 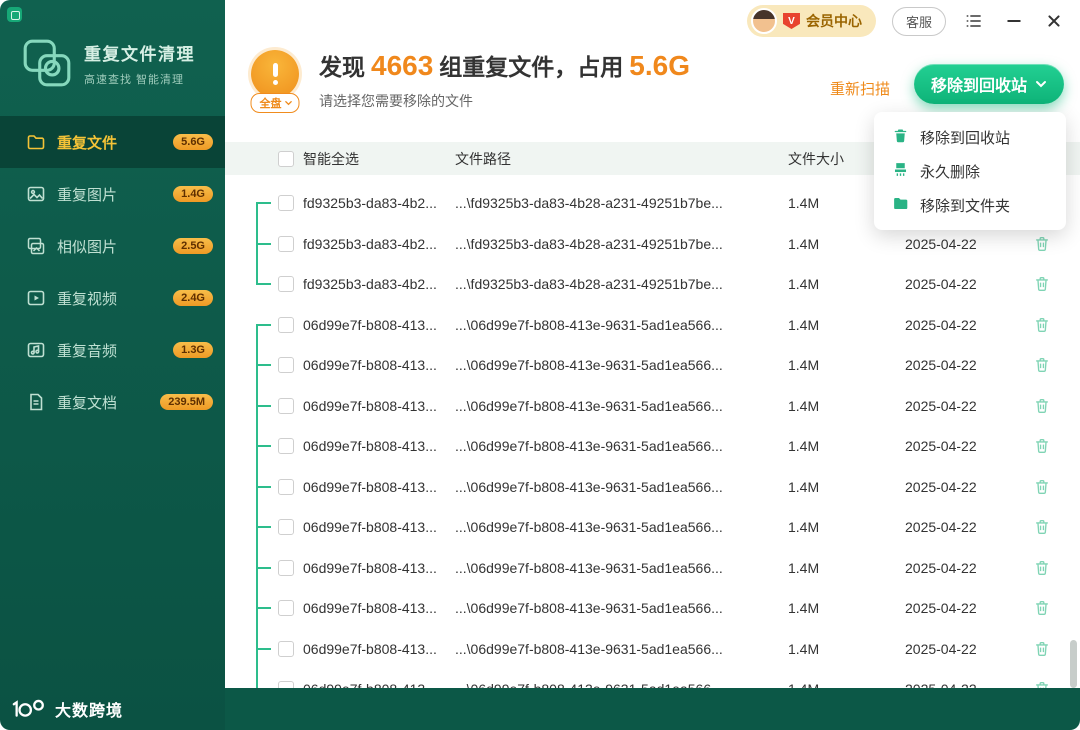 I want to click on size-badge: 1.3G, so click(x=193, y=350).